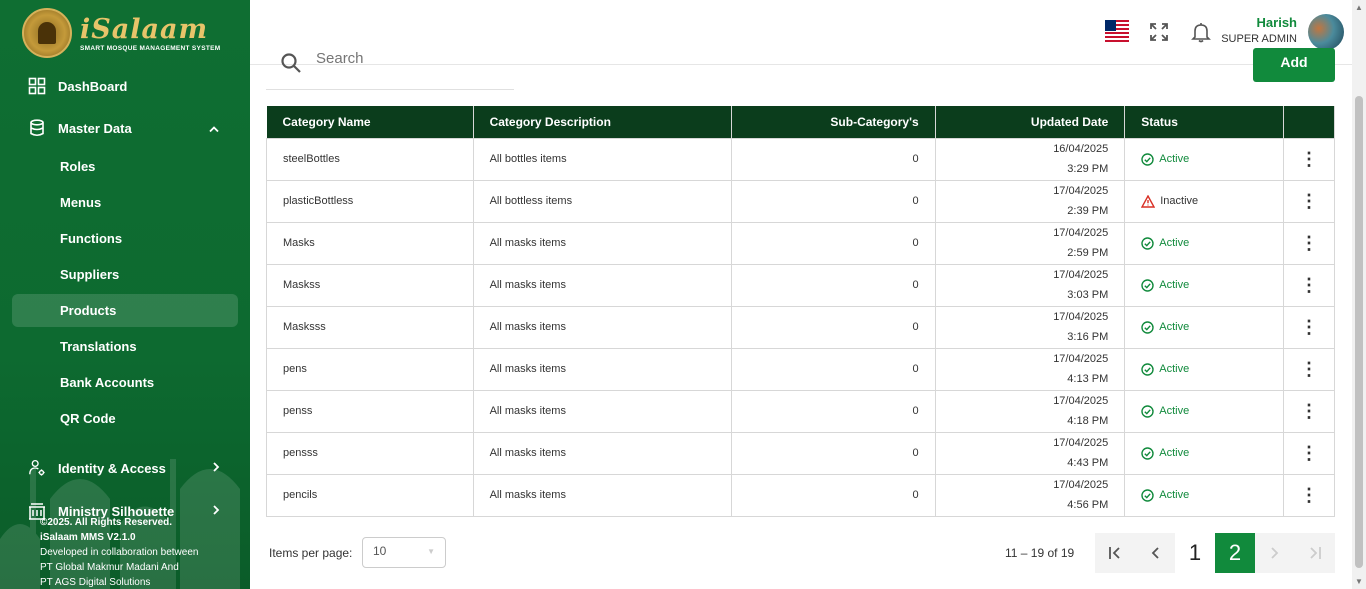  I want to click on first-page-icon, so click(1114, 553).